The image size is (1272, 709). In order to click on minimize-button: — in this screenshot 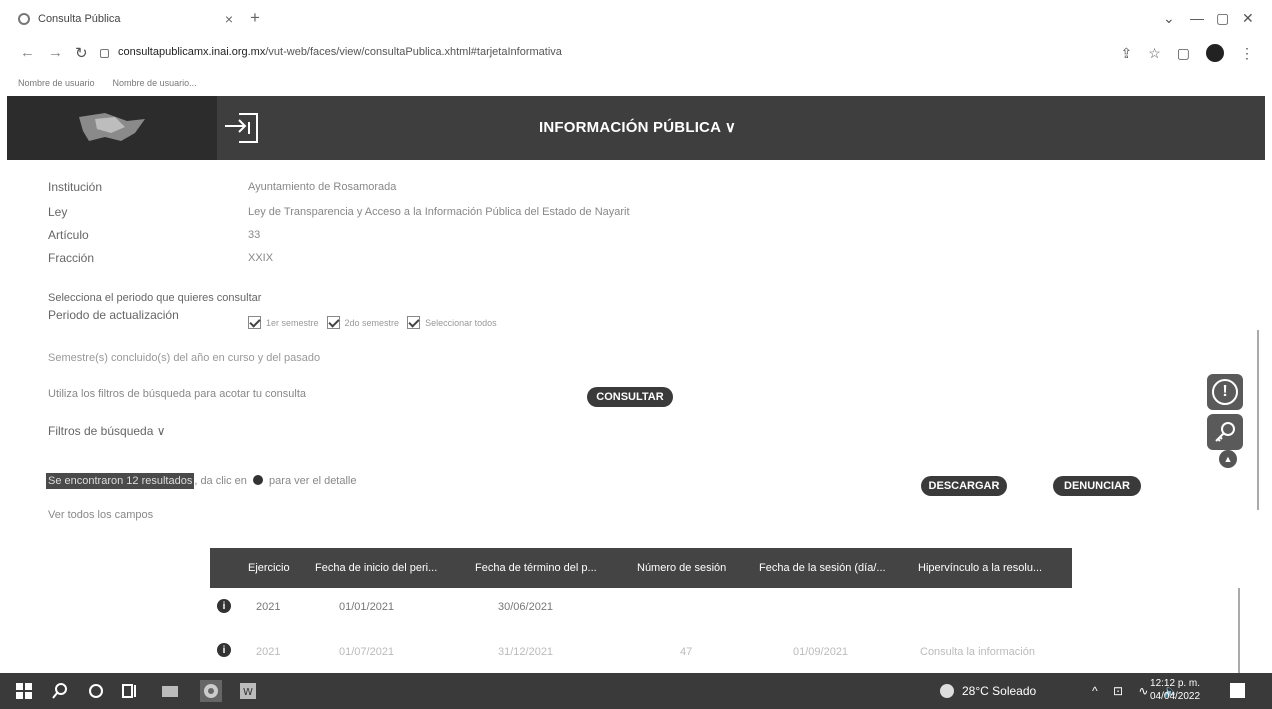, I will do `click(1197, 18)`.